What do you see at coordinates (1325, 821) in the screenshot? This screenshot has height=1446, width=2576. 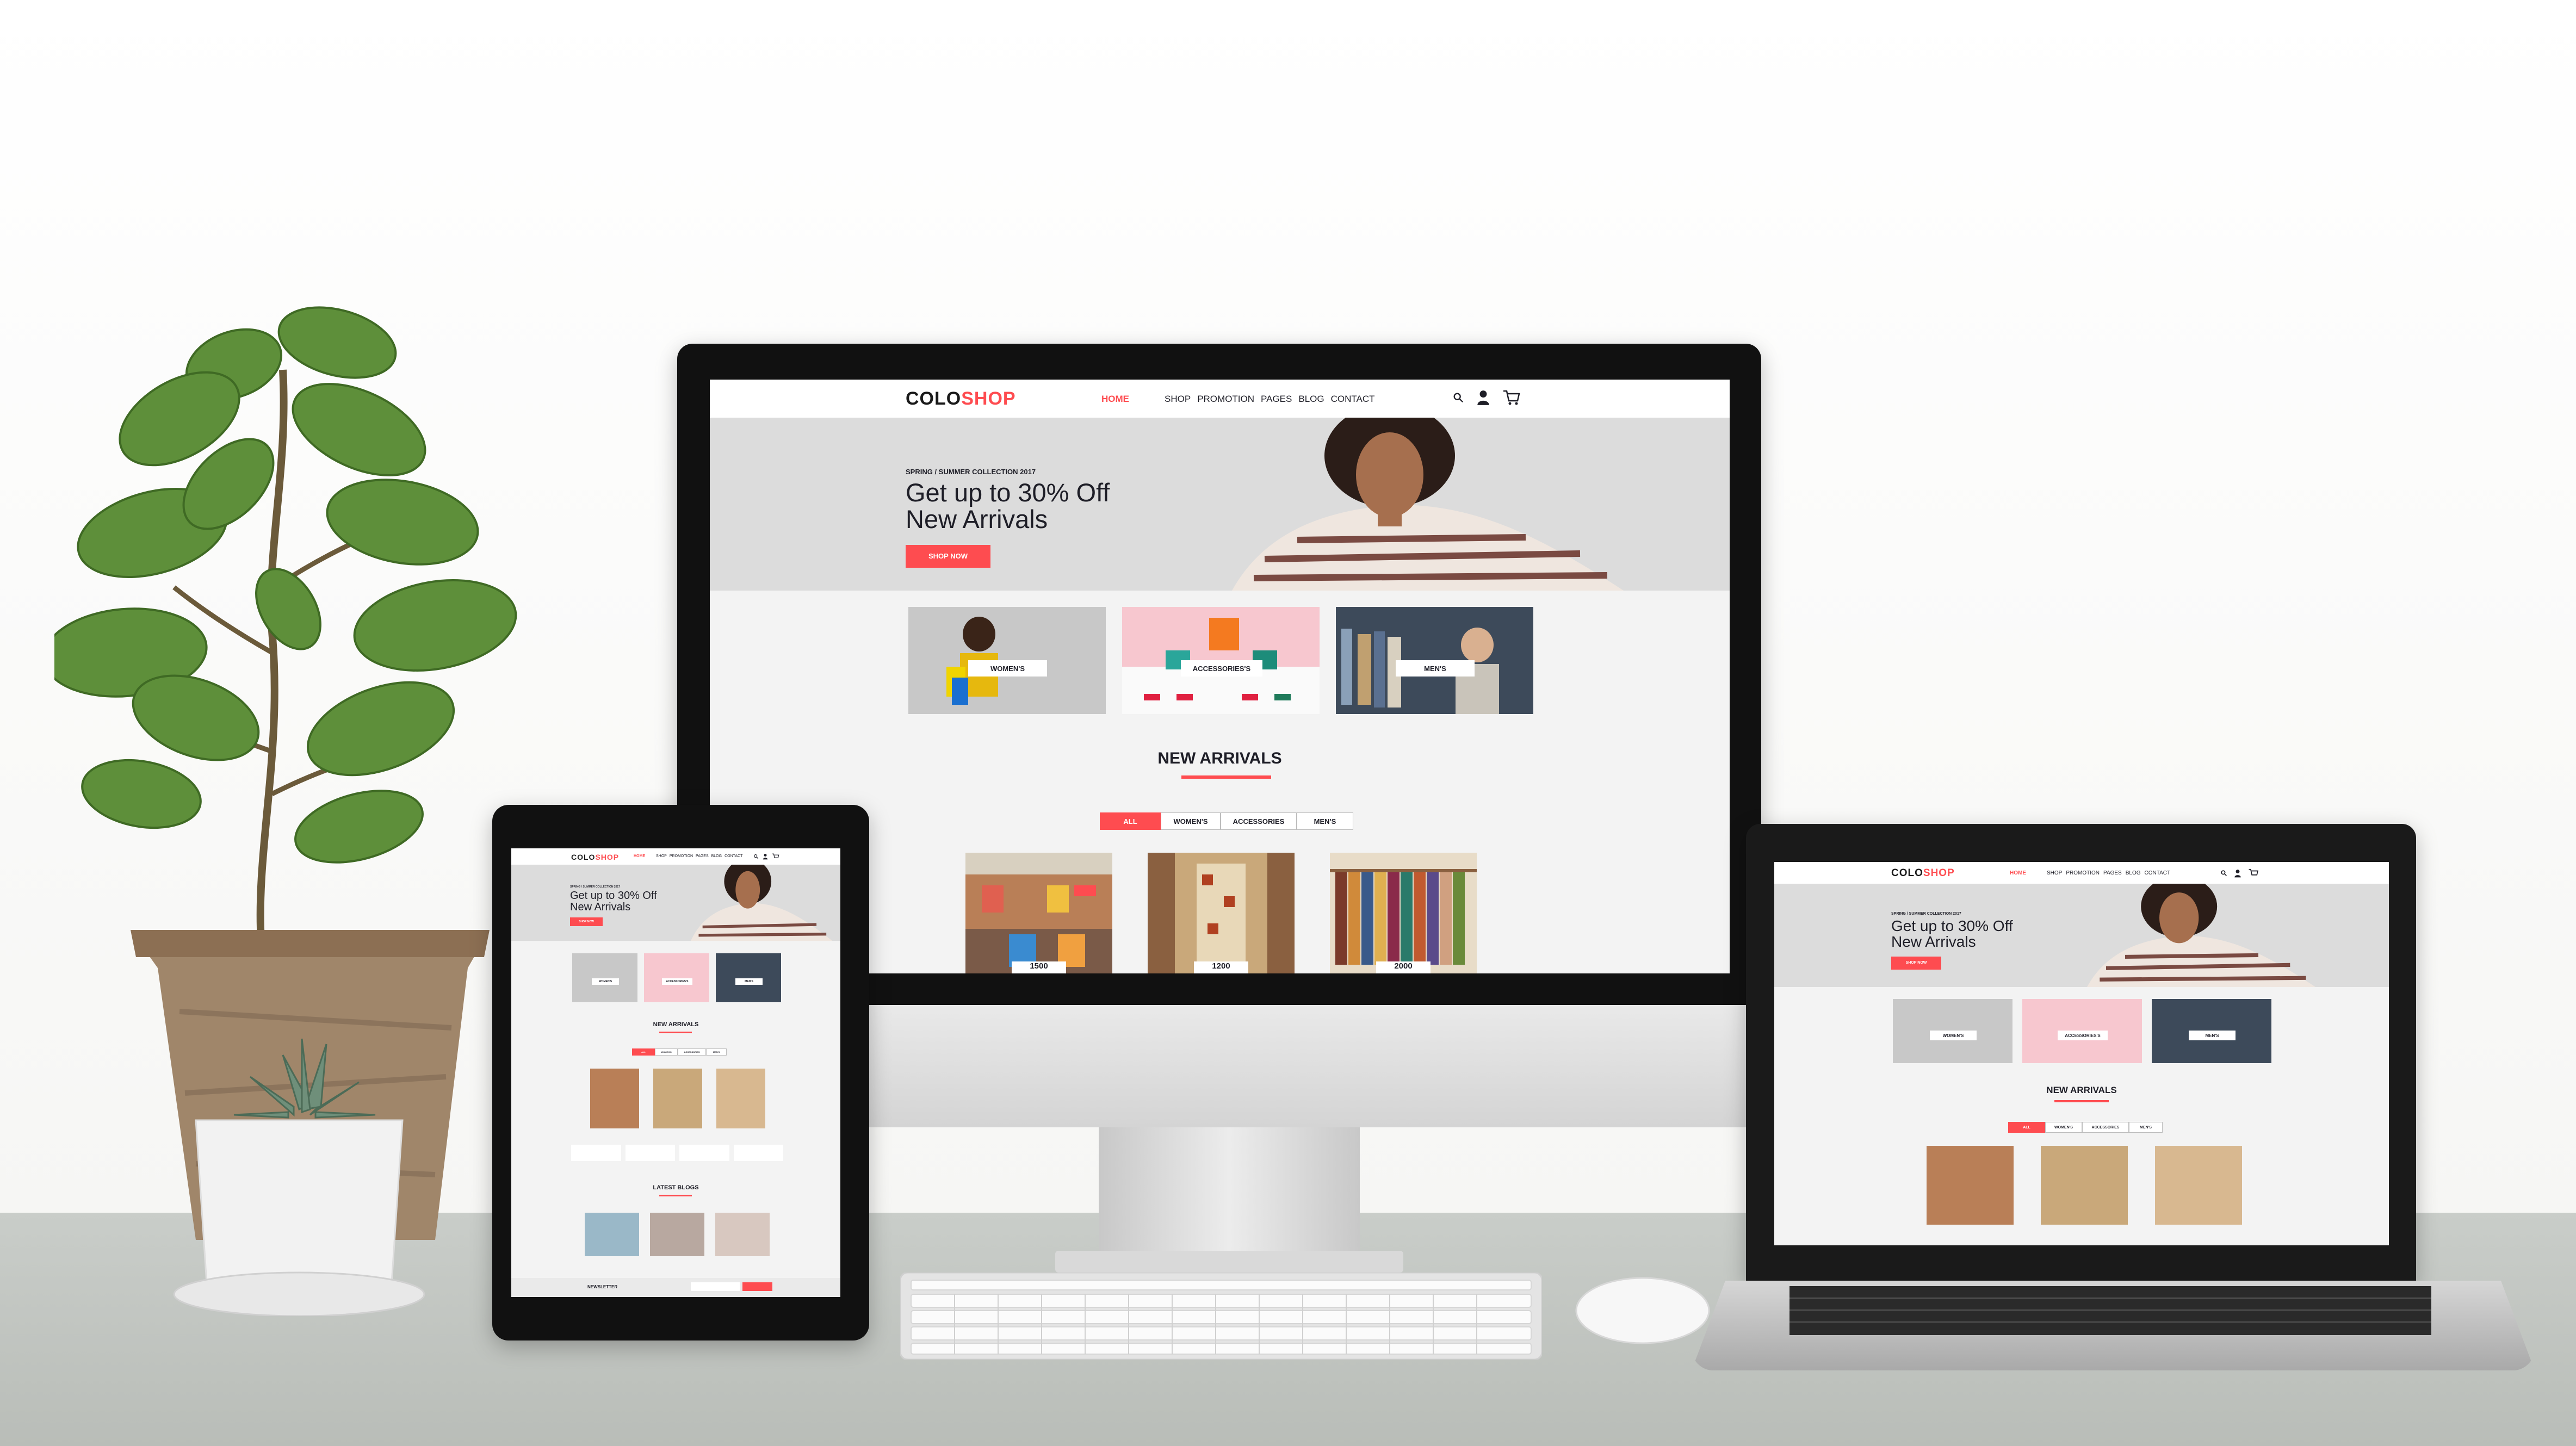 I see `filter-mens: MEN'S` at bounding box center [1325, 821].